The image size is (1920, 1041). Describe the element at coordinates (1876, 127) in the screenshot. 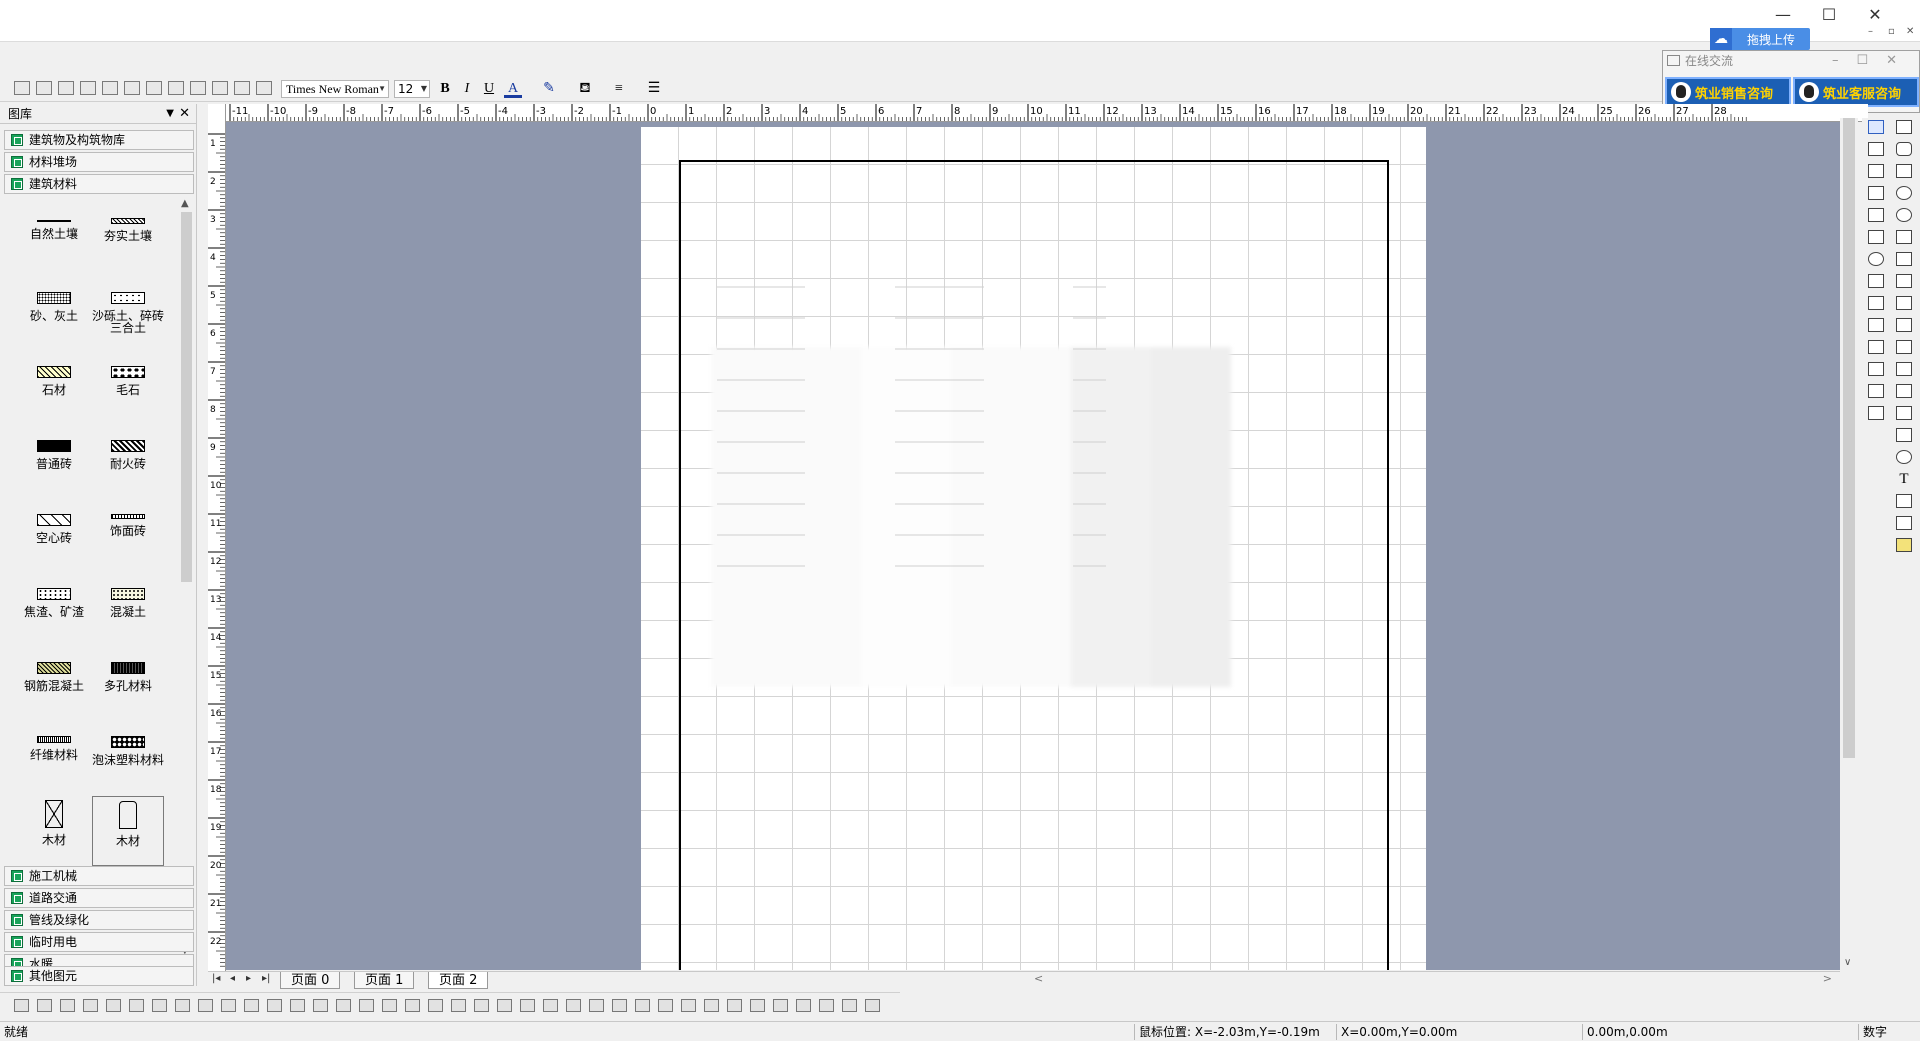

I see `pointer-tool-icon` at that location.